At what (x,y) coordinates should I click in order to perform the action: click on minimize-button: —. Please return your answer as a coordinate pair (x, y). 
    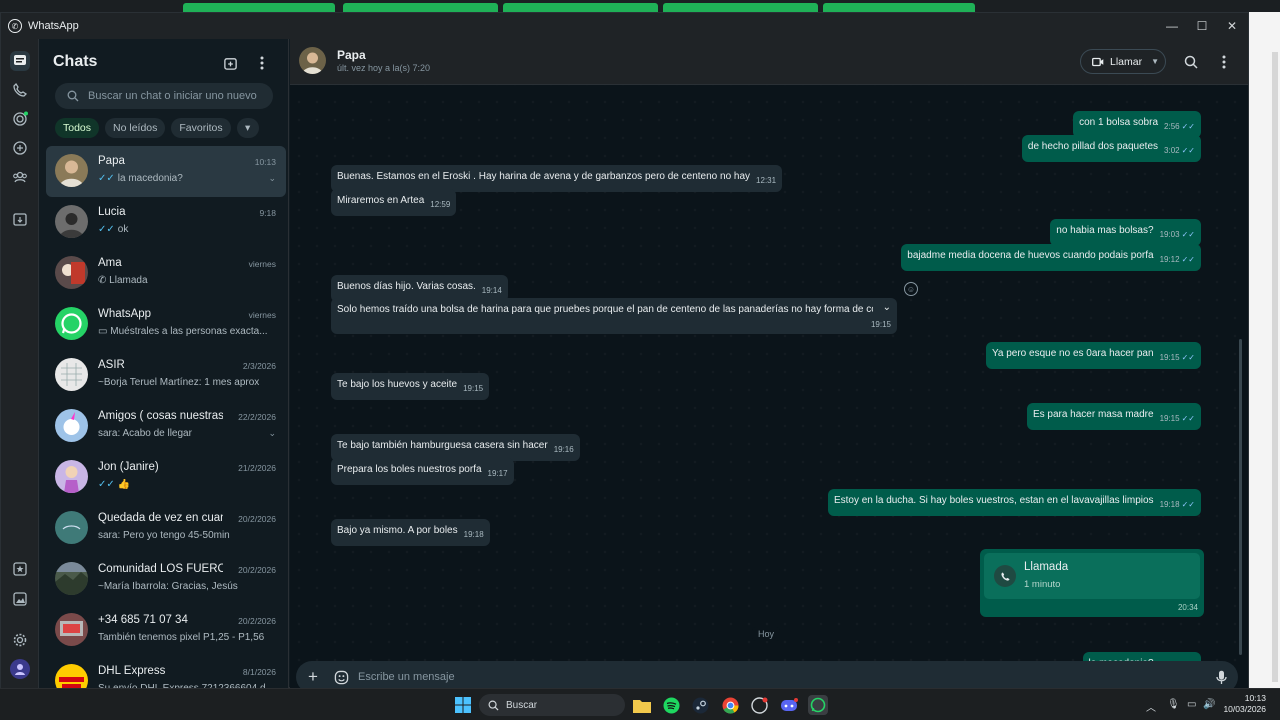
    Looking at the image, I should click on (1172, 26).